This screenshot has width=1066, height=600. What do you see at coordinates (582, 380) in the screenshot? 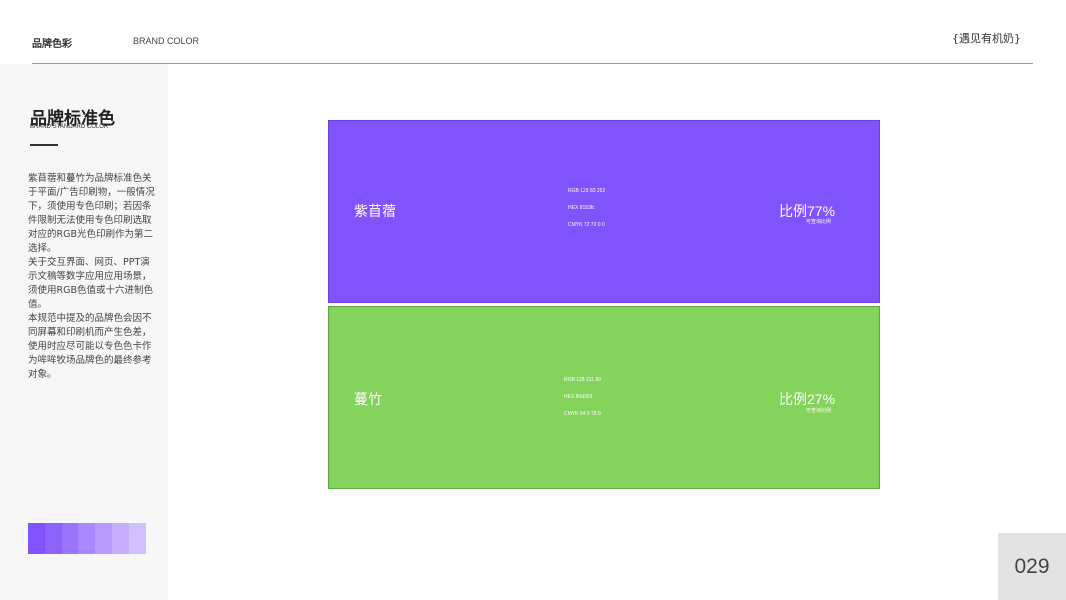
I see `rgb-value: RGB 128 211 89` at bounding box center [582, 380].